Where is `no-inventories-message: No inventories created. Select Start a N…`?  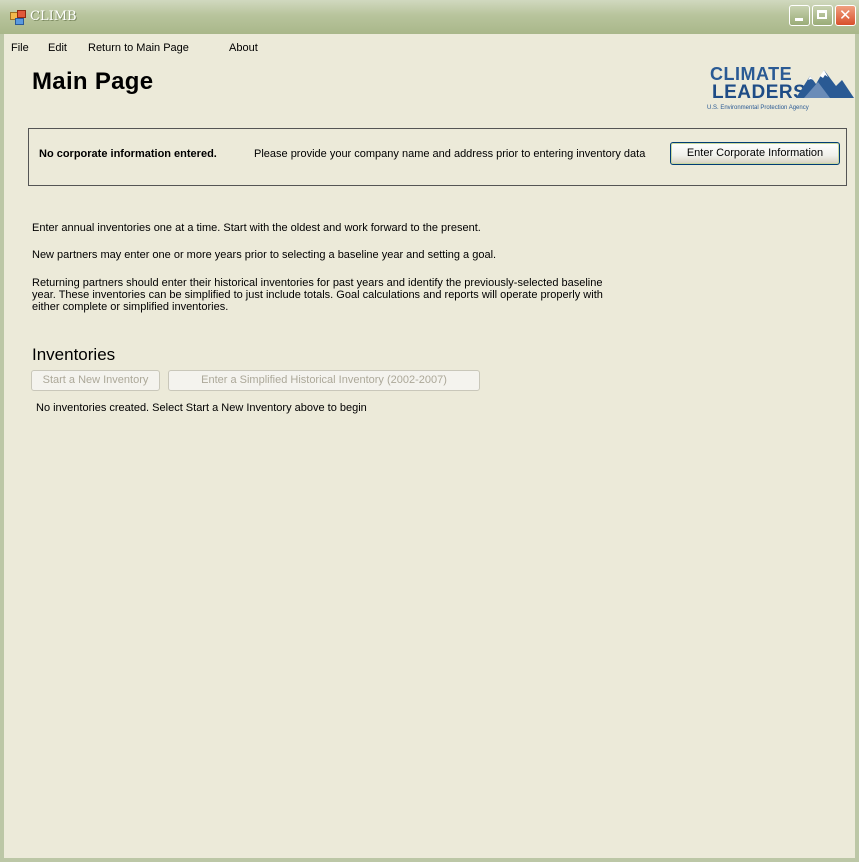 no-inventories-message: No inventories created. Select Start a N… is located at coordinates (201, 408).